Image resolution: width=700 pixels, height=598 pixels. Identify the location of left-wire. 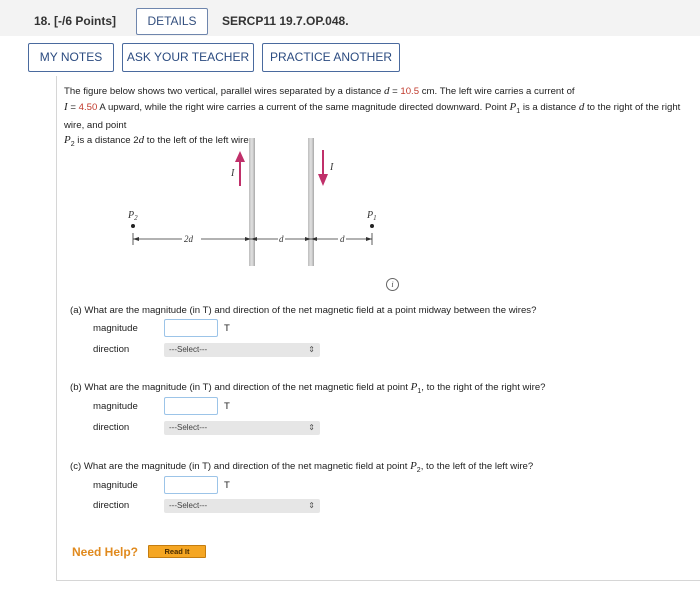
(252, 202).